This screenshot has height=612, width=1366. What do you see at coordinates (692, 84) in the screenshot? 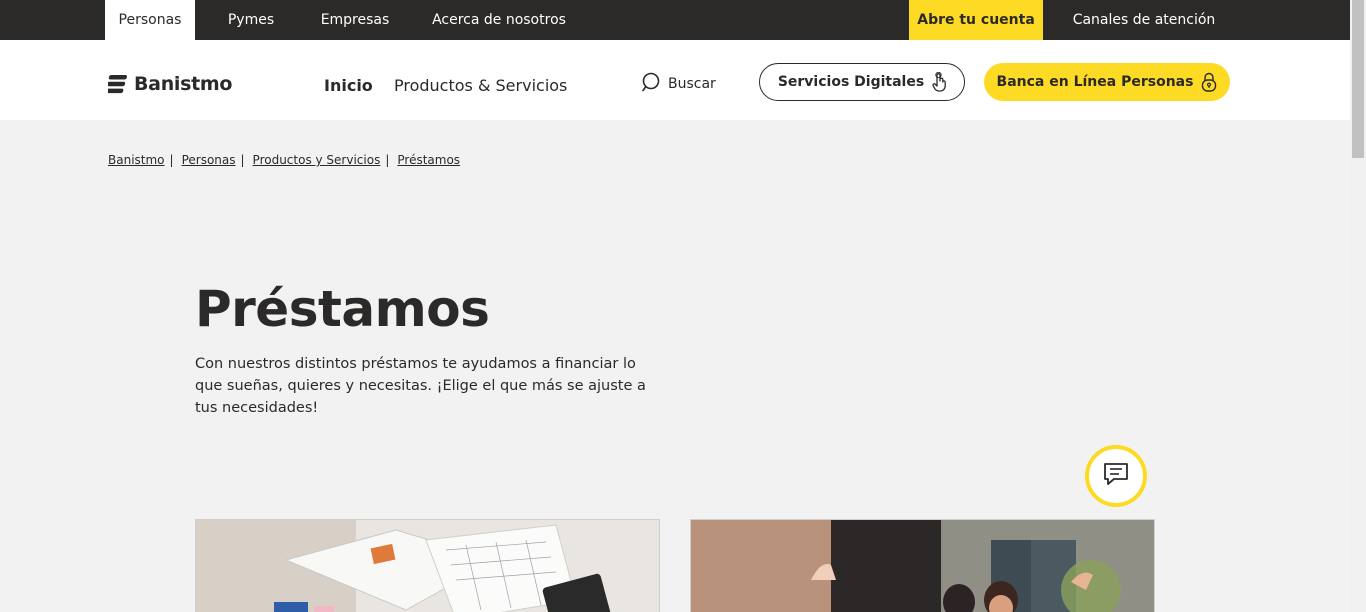
I see `search-label: Buscar` at bounding box center [692, 84].